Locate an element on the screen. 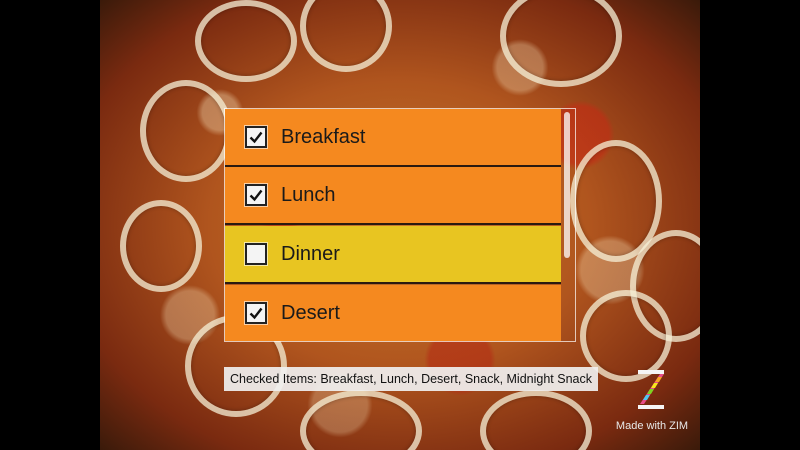 This screenshot has height=450, width=800. list-item-label: Desert is located at coordinates (310, 312).